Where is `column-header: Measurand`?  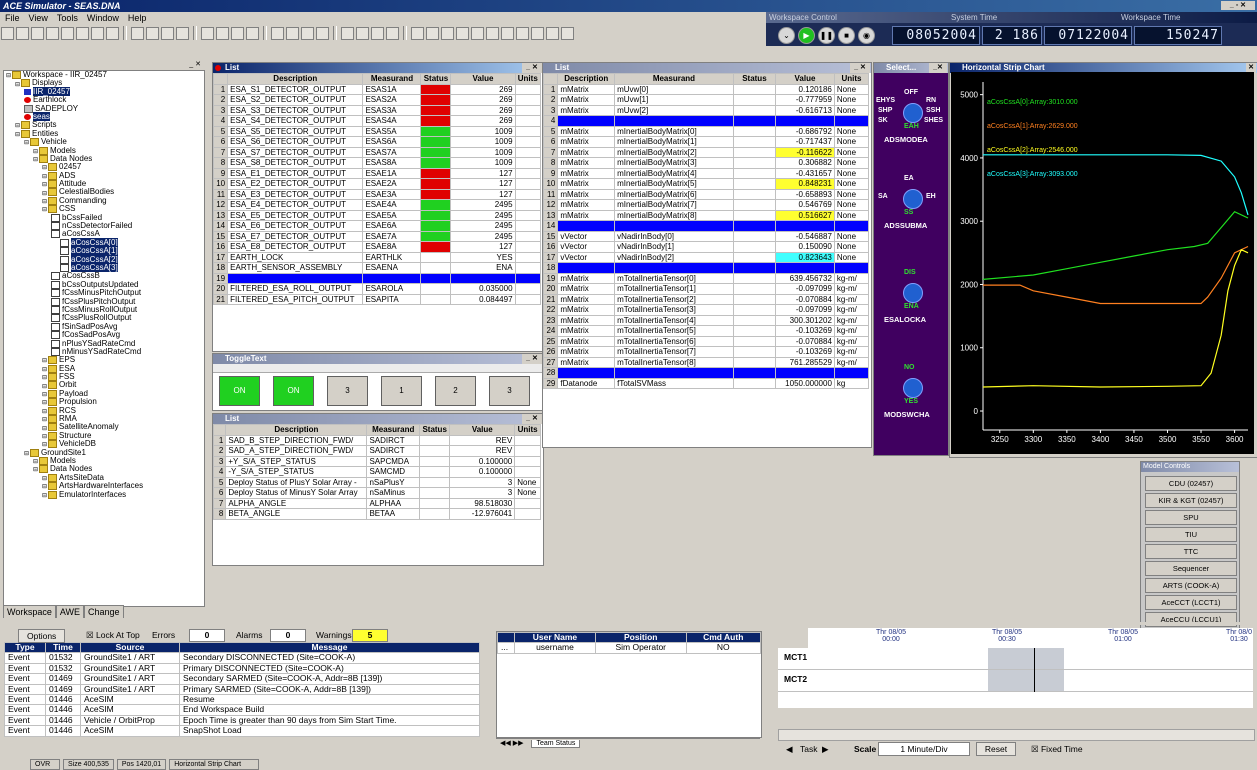 column-header: Measurand is located at coordinates (674, 79).